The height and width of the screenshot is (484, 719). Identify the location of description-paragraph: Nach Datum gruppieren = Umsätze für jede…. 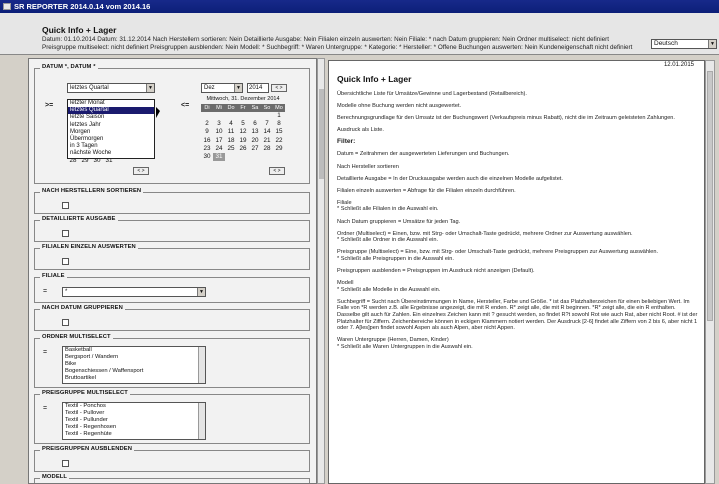
(399, 221).